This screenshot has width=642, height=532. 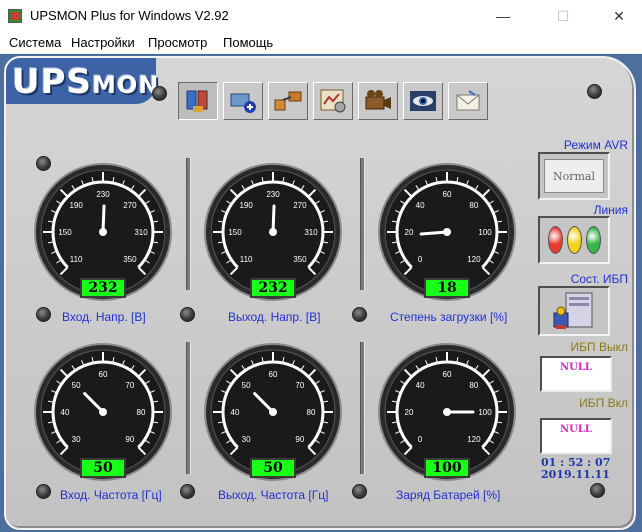 I want to click on menu-view: Просмотр, so click(x=177, y=42).